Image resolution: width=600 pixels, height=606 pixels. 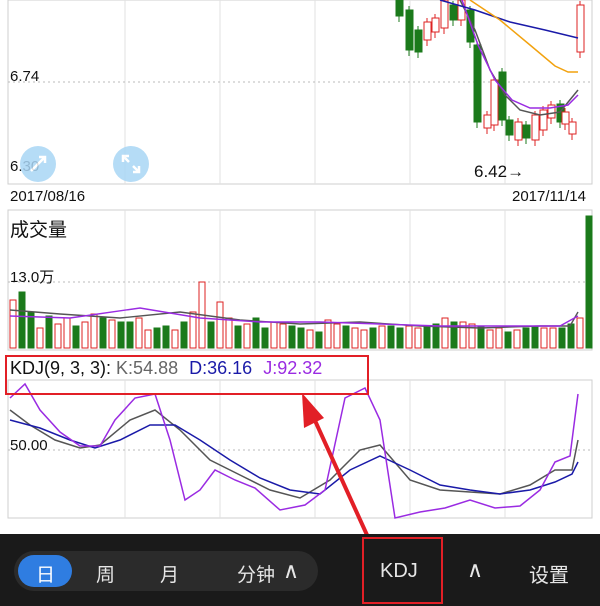 I want to click on zoom-in-icon, so click(x=38, y=164).